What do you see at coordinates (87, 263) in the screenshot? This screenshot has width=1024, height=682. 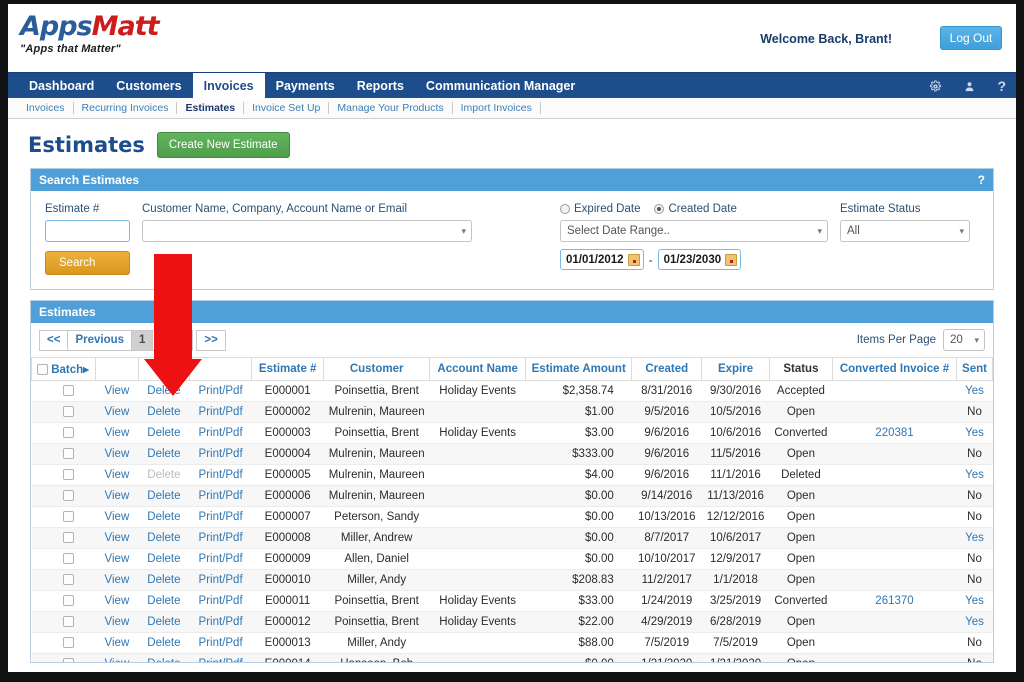 I see `search-button: Search` at bounding box center [87, 263].